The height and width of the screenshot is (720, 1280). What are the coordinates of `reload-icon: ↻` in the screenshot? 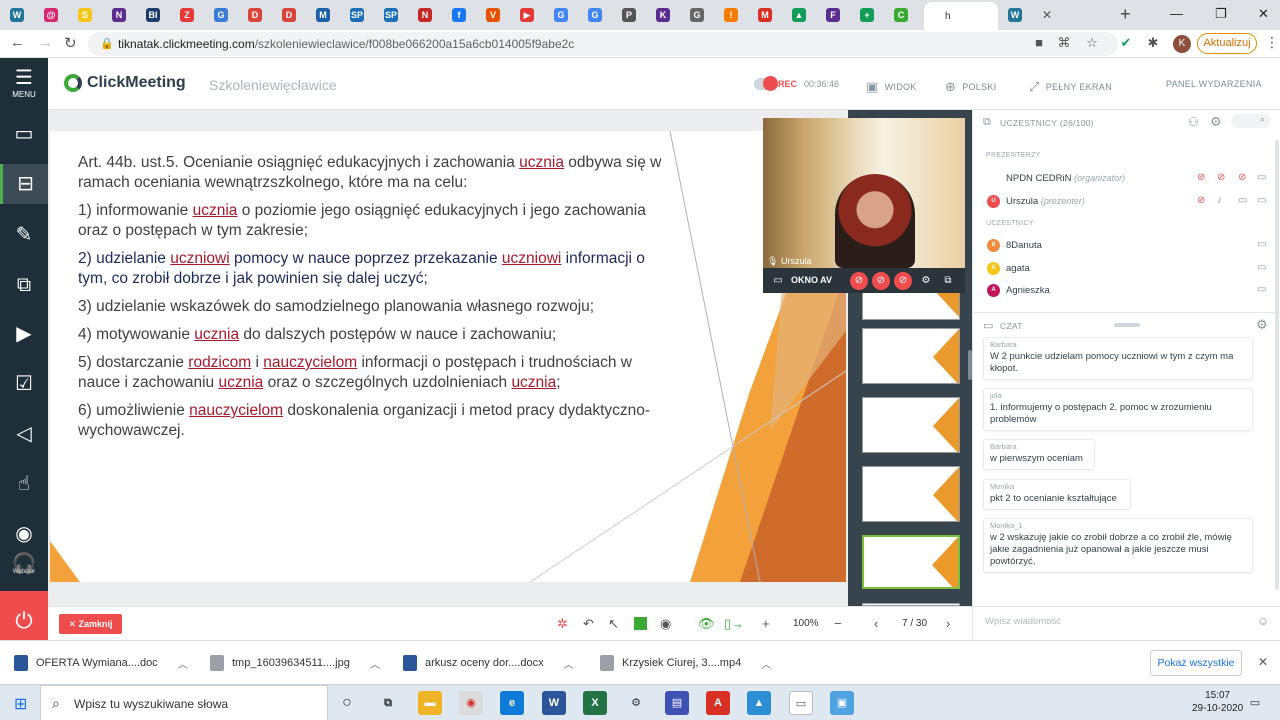 It's located at (70, 43).